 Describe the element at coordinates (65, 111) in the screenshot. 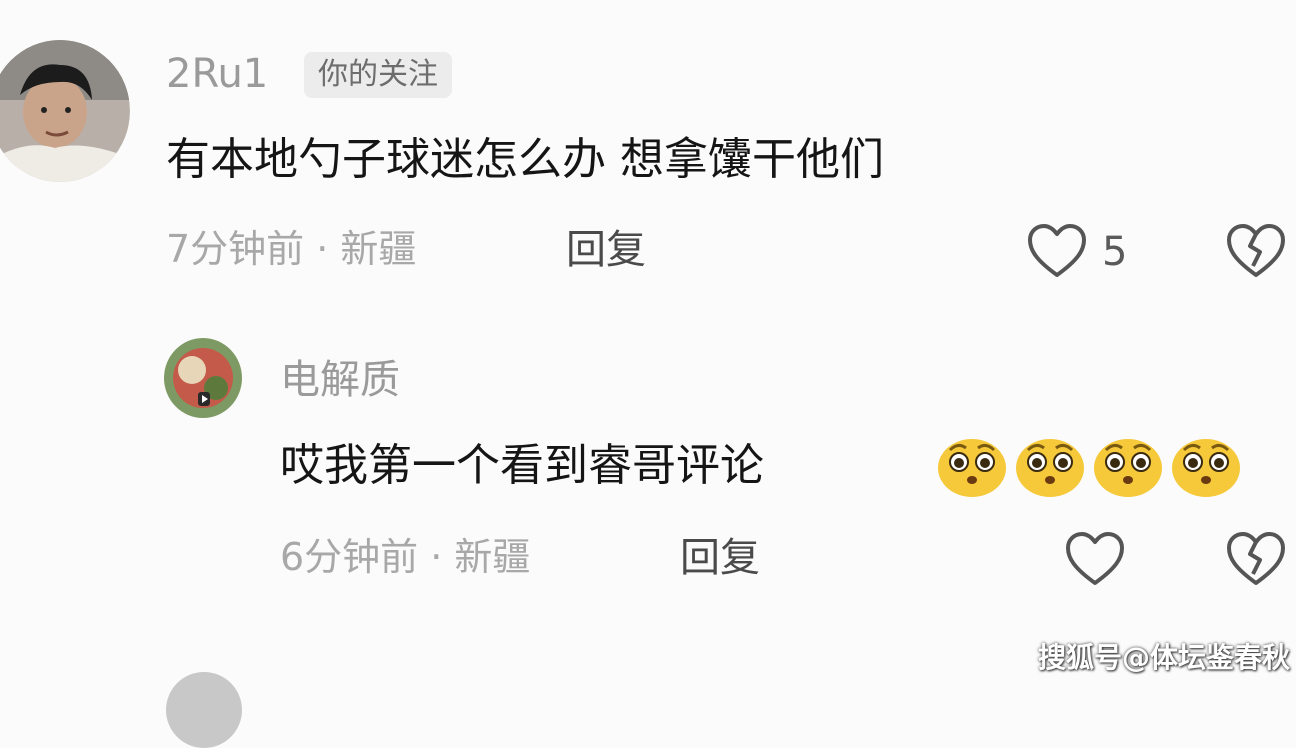

I see `user-avatar-2ru1` at that location.